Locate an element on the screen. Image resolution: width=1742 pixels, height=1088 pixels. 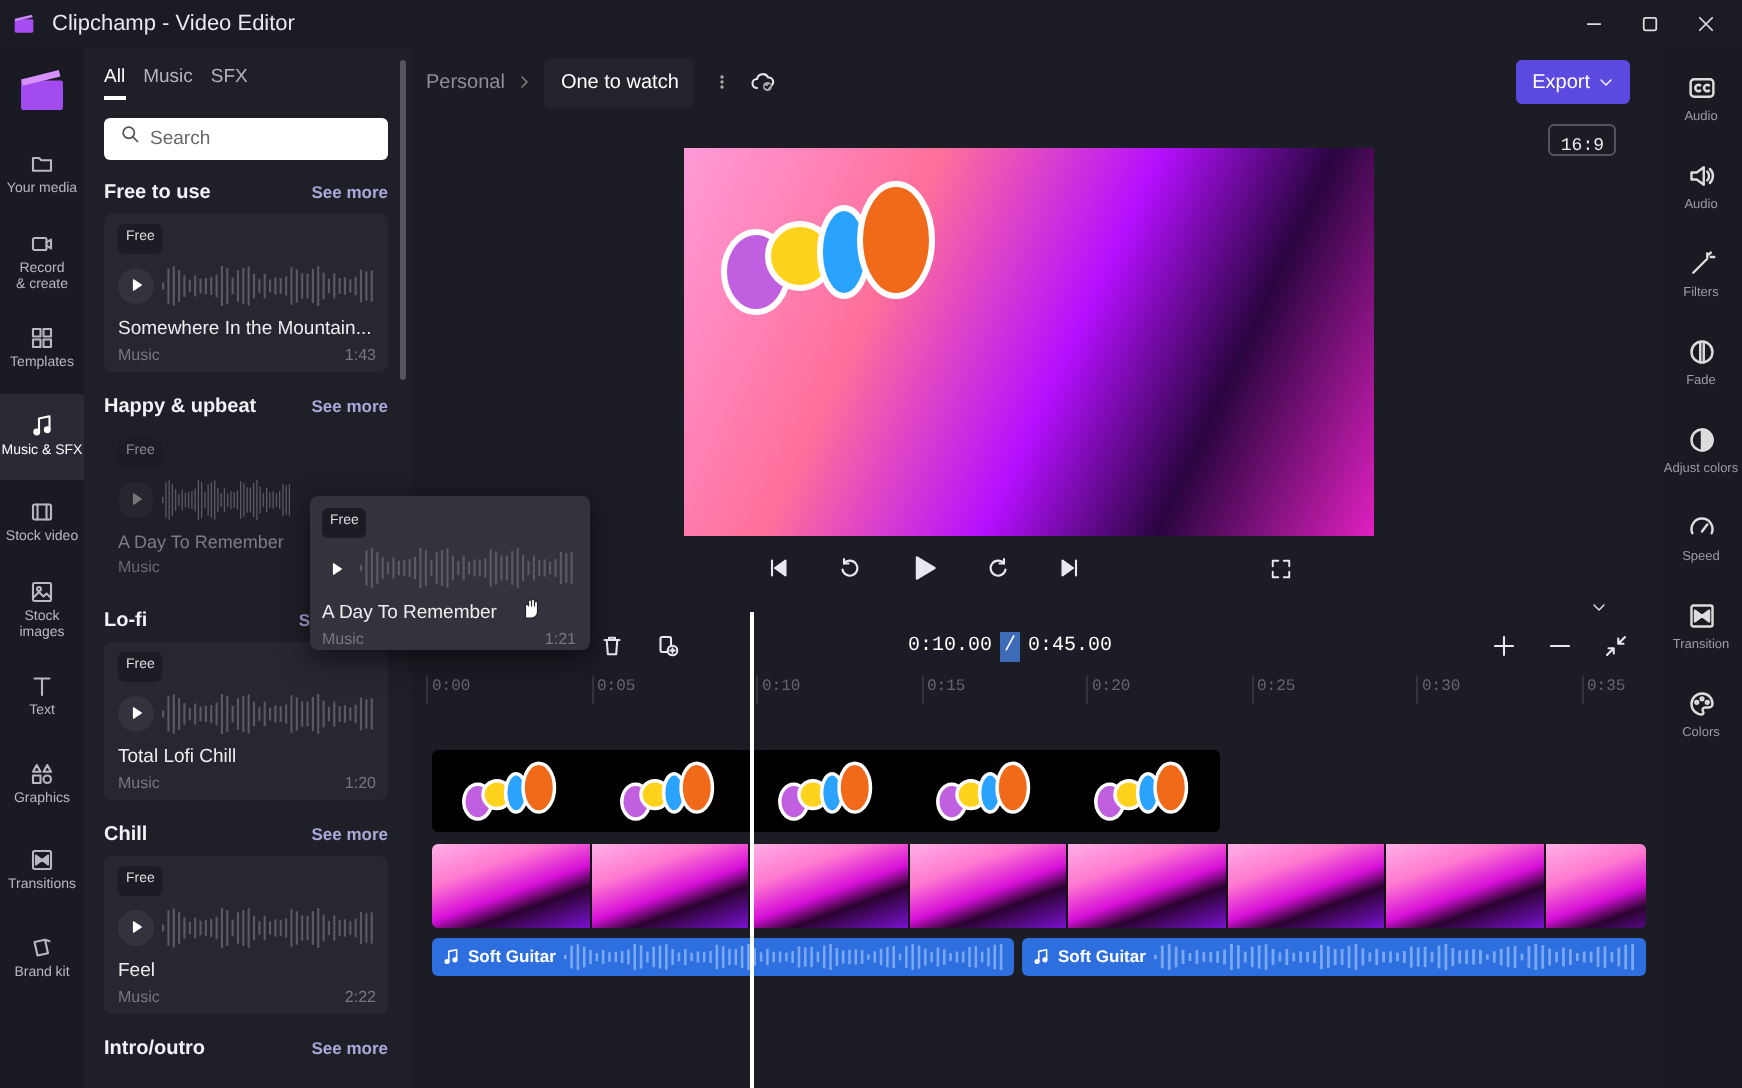
cloud-check-icon is located at coordinates (763, 82).